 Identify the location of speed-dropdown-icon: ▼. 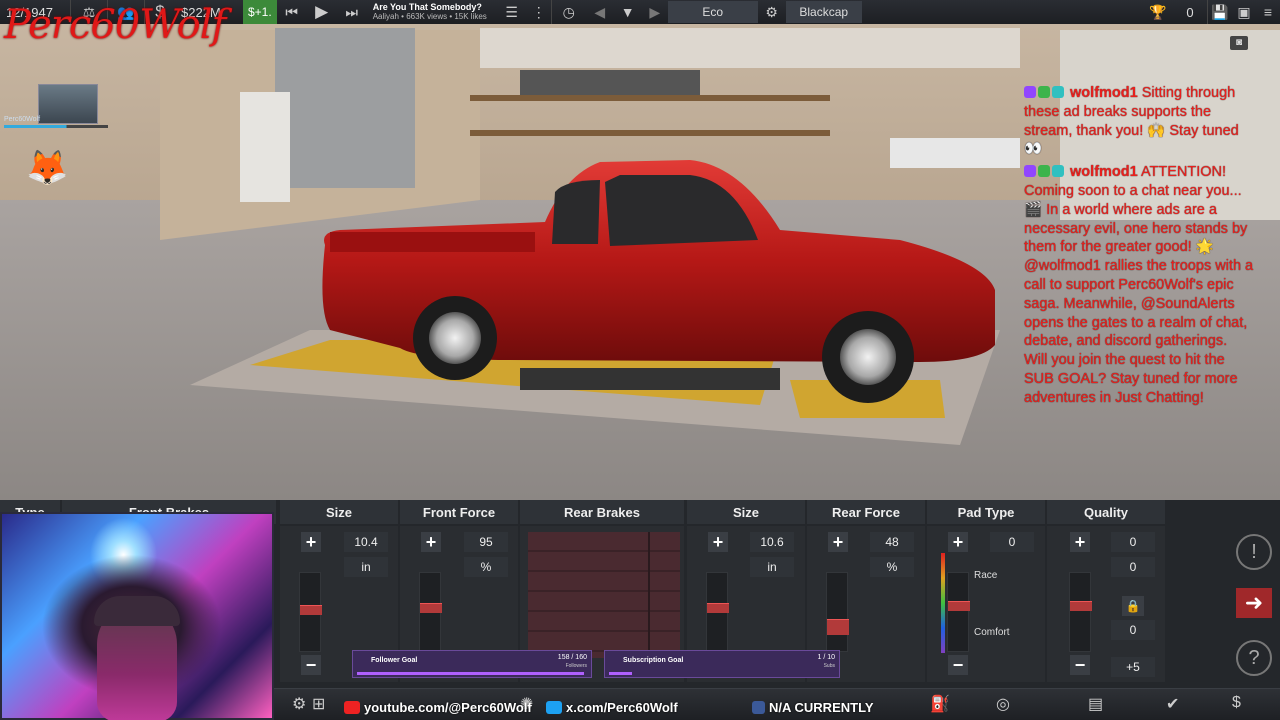
(628, 12).